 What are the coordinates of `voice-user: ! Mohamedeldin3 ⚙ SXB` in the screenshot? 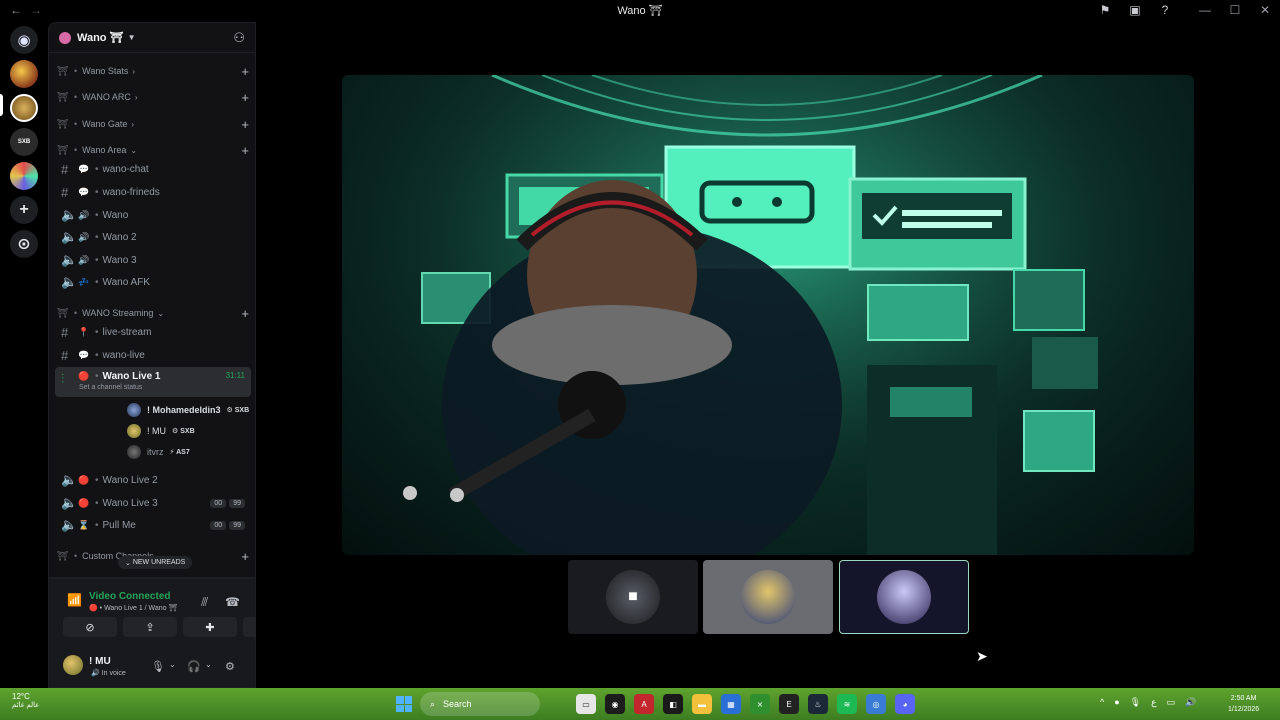 It's located at (188, 410).